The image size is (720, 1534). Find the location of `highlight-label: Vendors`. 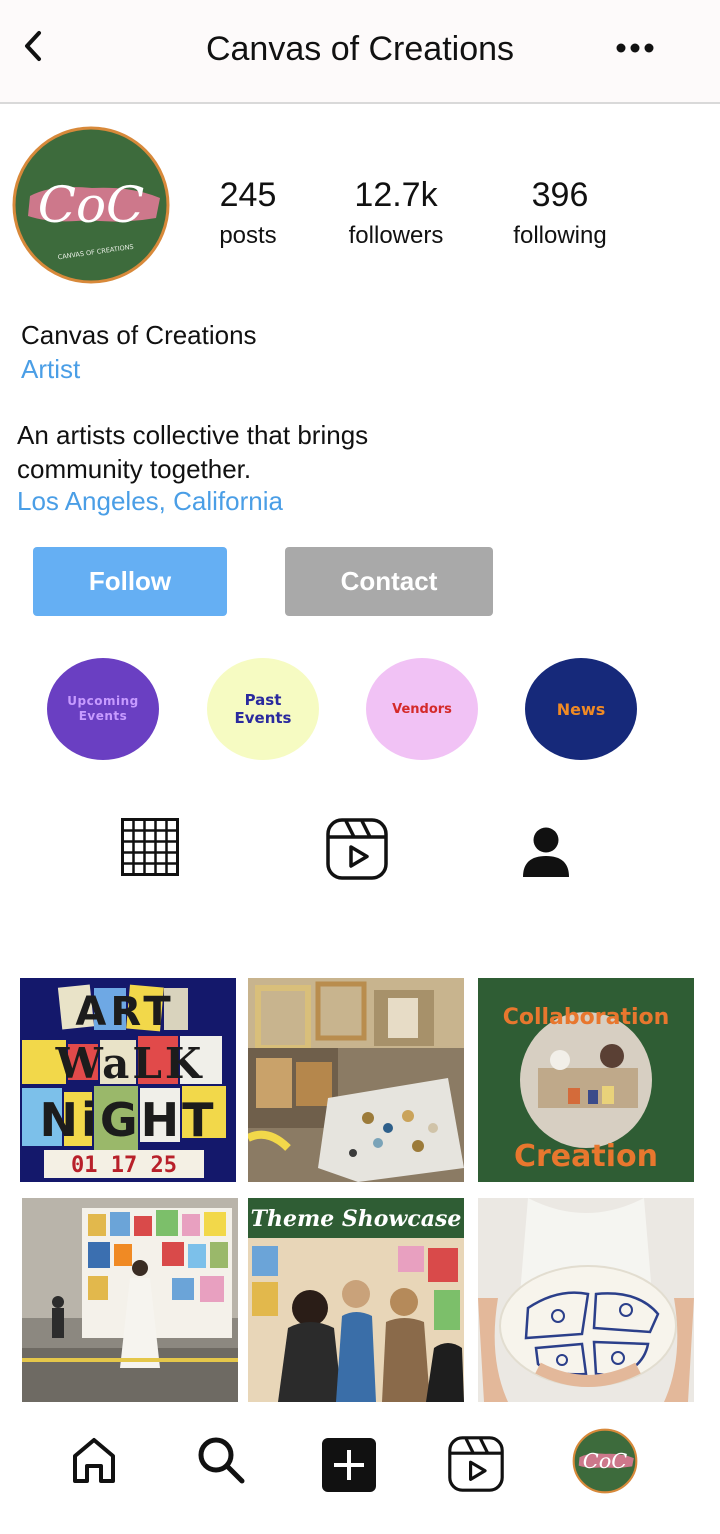

highlight-label: Vendors is located at coordinates (422, 709).